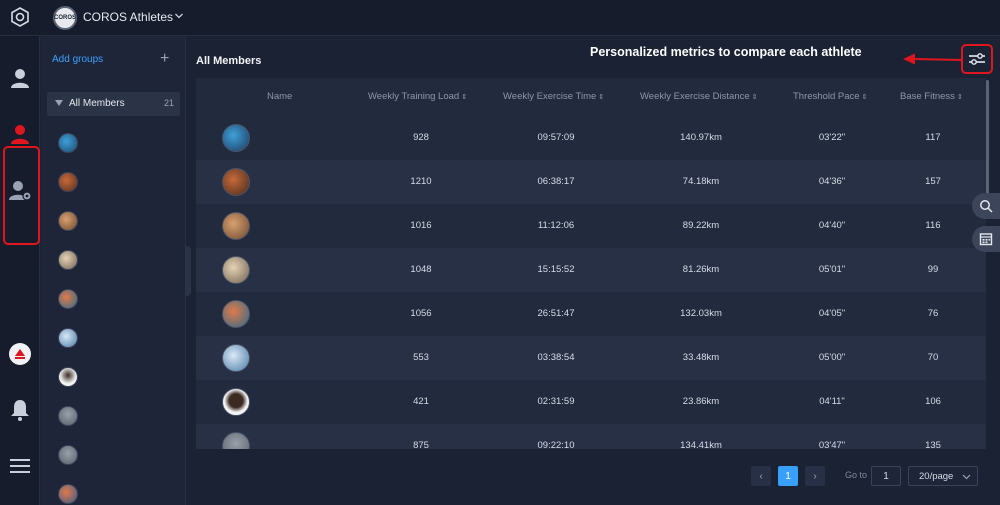 This screenshot has height=505, width=1000. I want to click on group-all-members: All Members 21, so click(113, 104).